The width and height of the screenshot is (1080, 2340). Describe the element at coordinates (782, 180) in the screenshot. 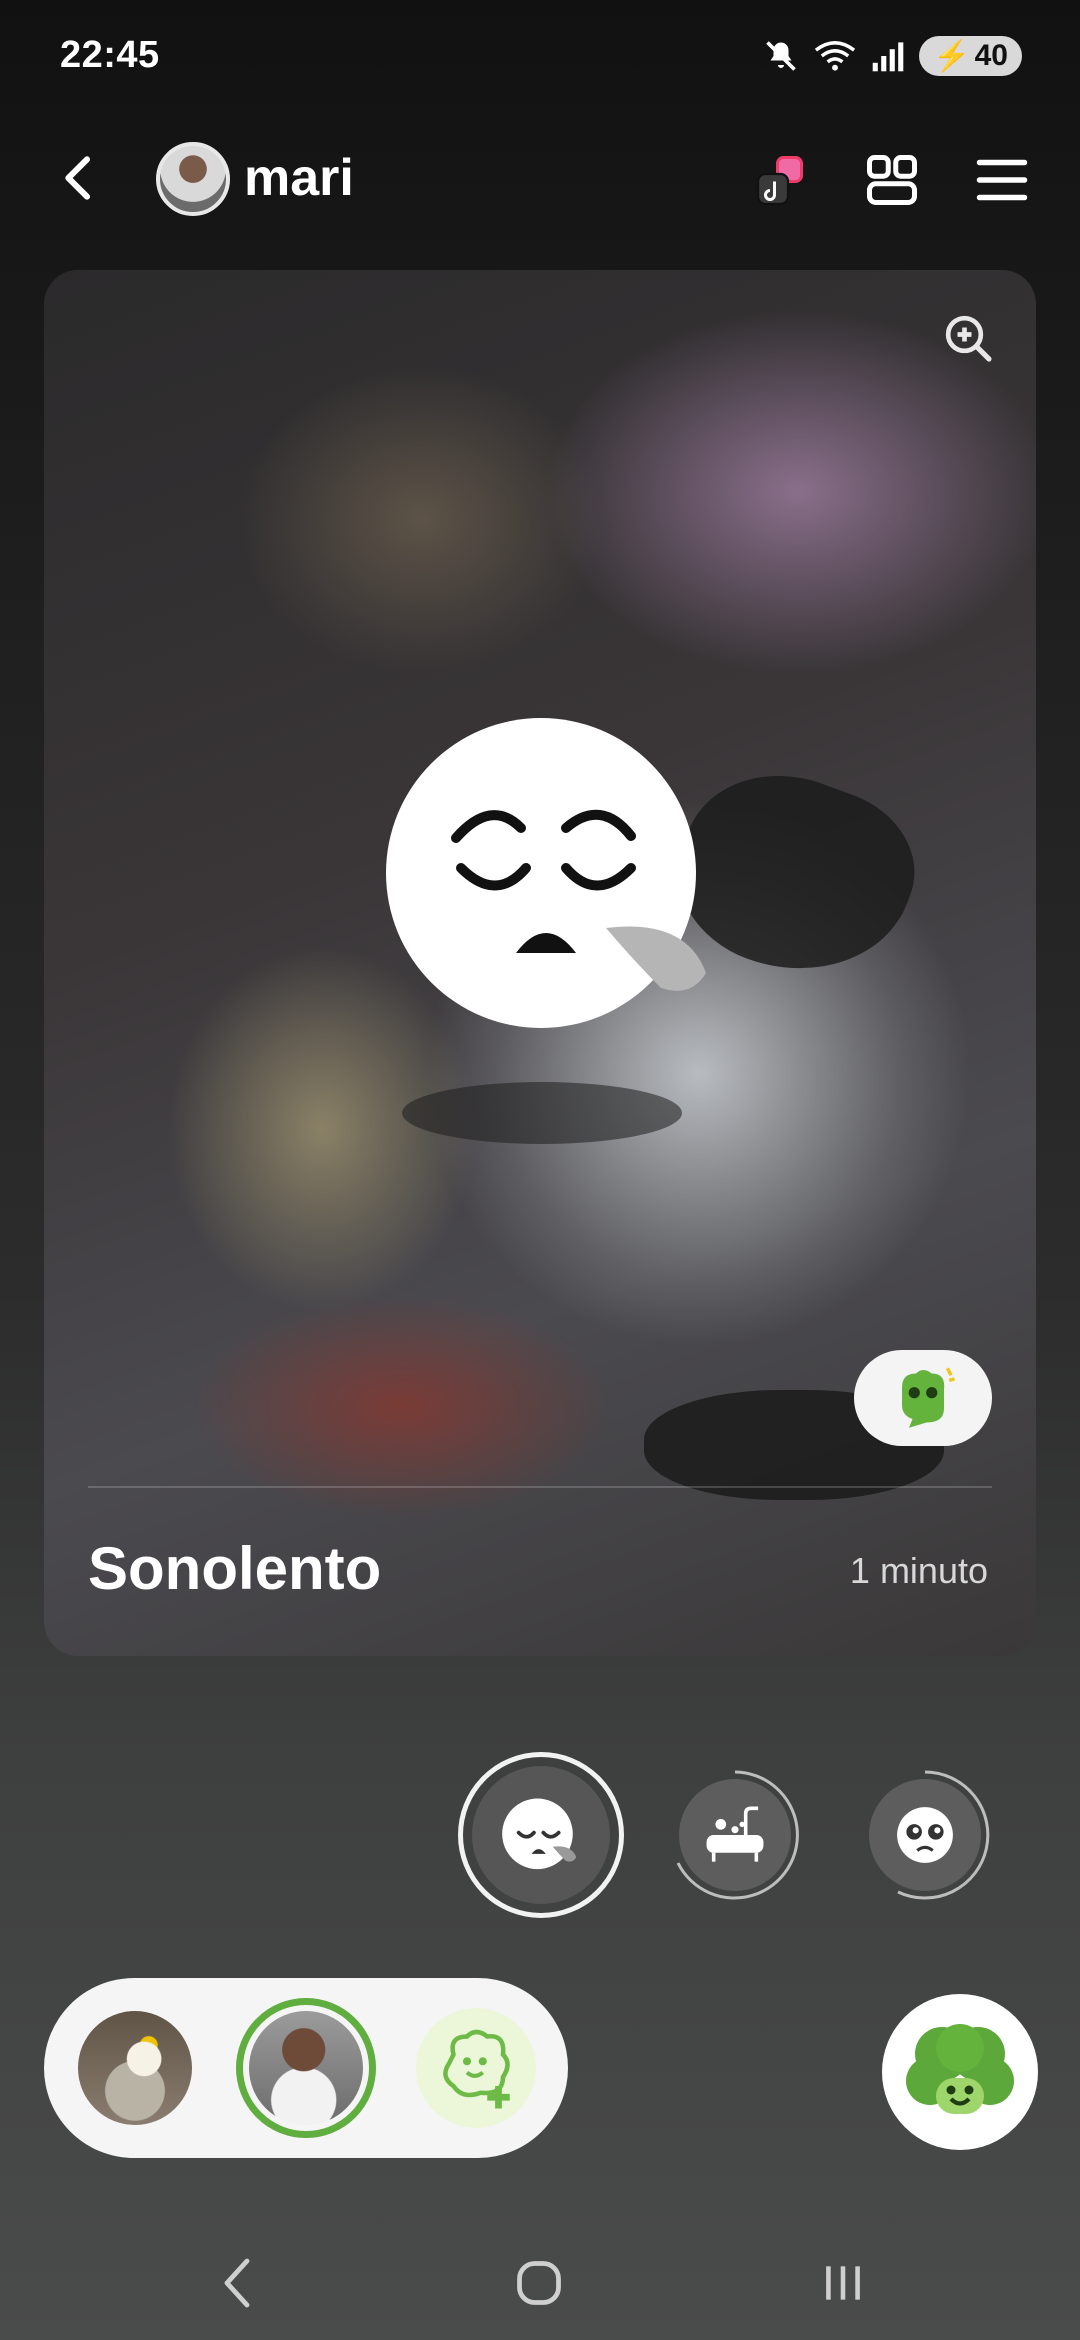

I see `tiktok-stack-icon` at that location.